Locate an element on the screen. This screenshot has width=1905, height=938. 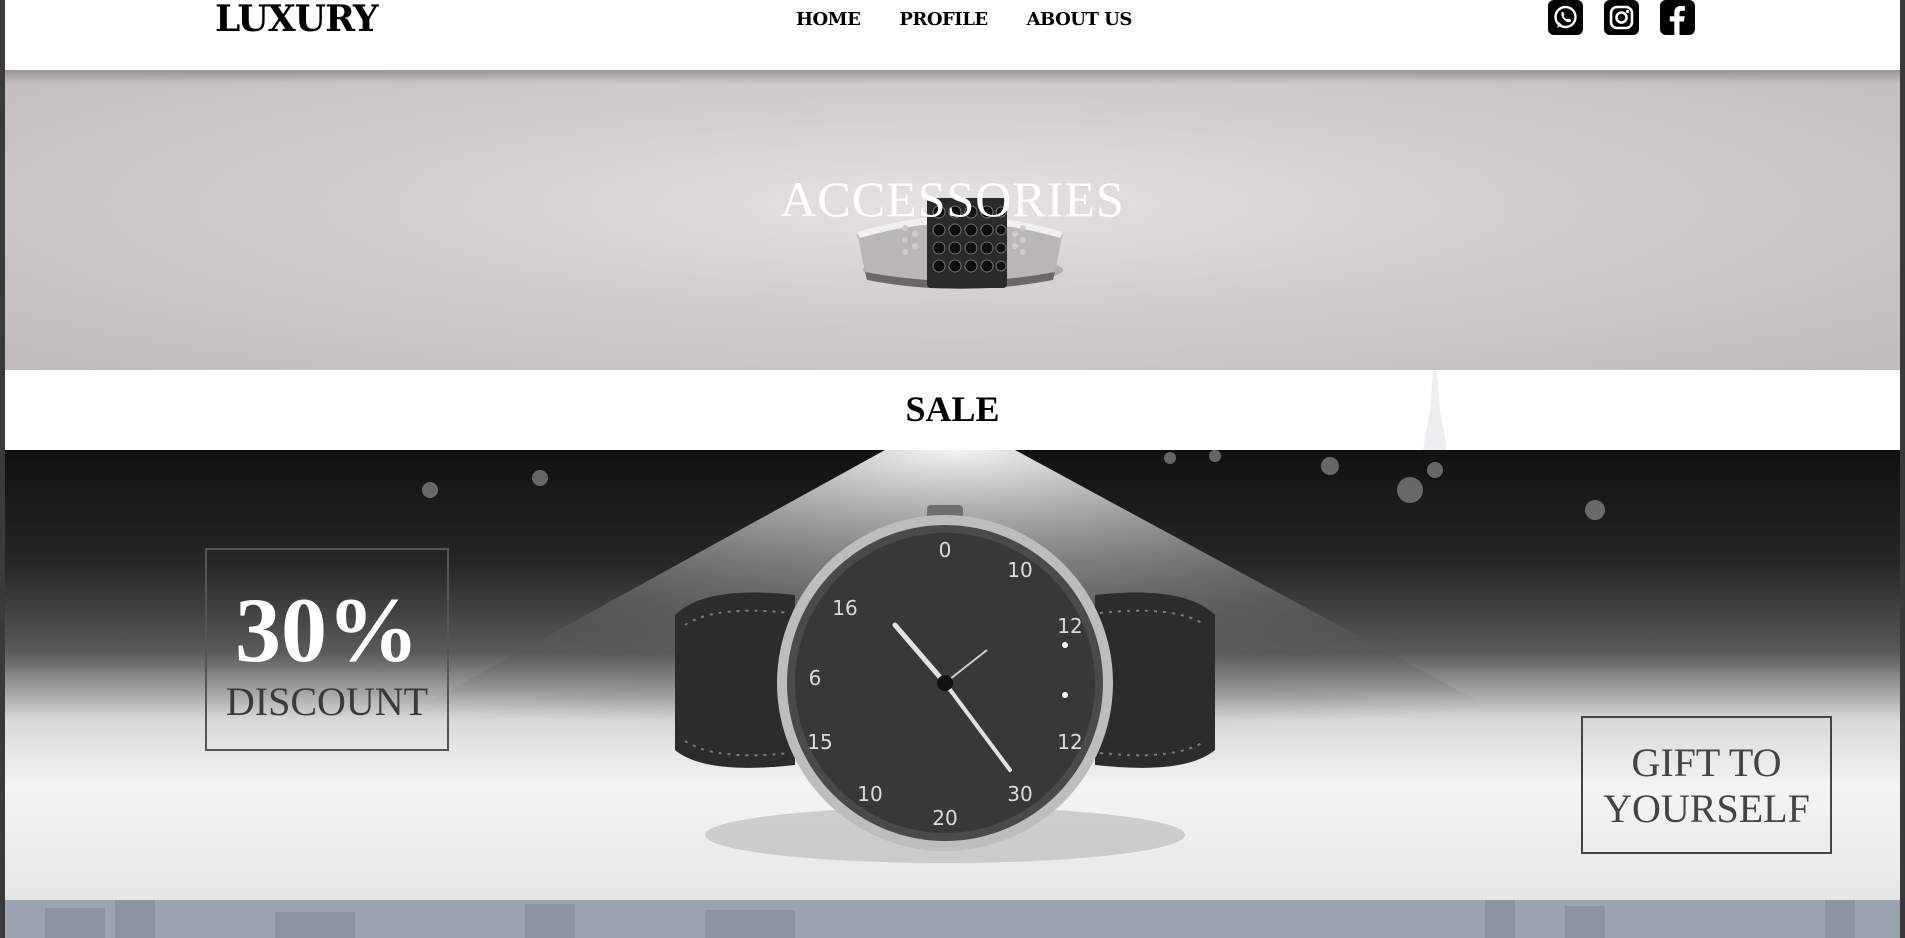
skyline-decoration is located at coordinates (950, 919).